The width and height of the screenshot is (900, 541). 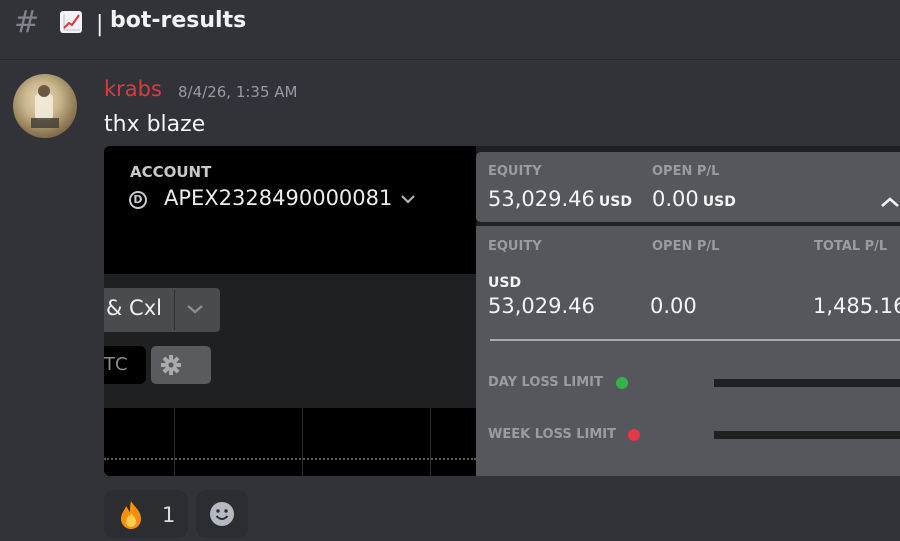 I want to click on cancel-order-label: & Cxl, so click(x=134, y=308).